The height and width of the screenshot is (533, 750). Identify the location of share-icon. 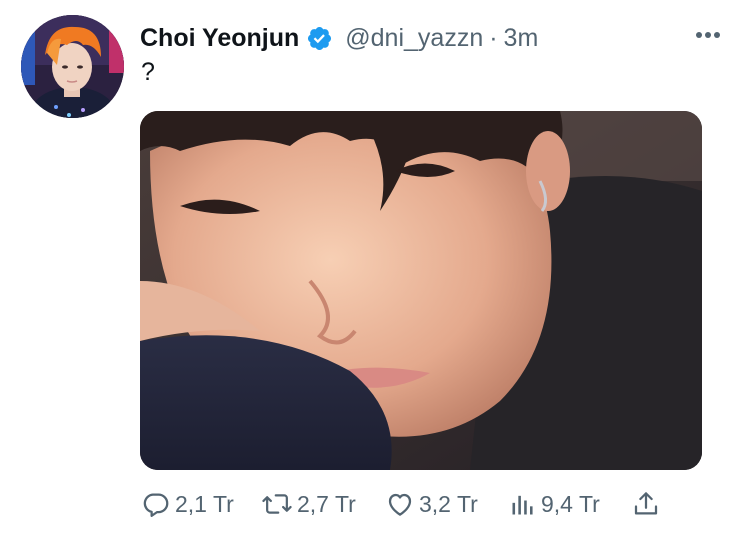
(646, 504).